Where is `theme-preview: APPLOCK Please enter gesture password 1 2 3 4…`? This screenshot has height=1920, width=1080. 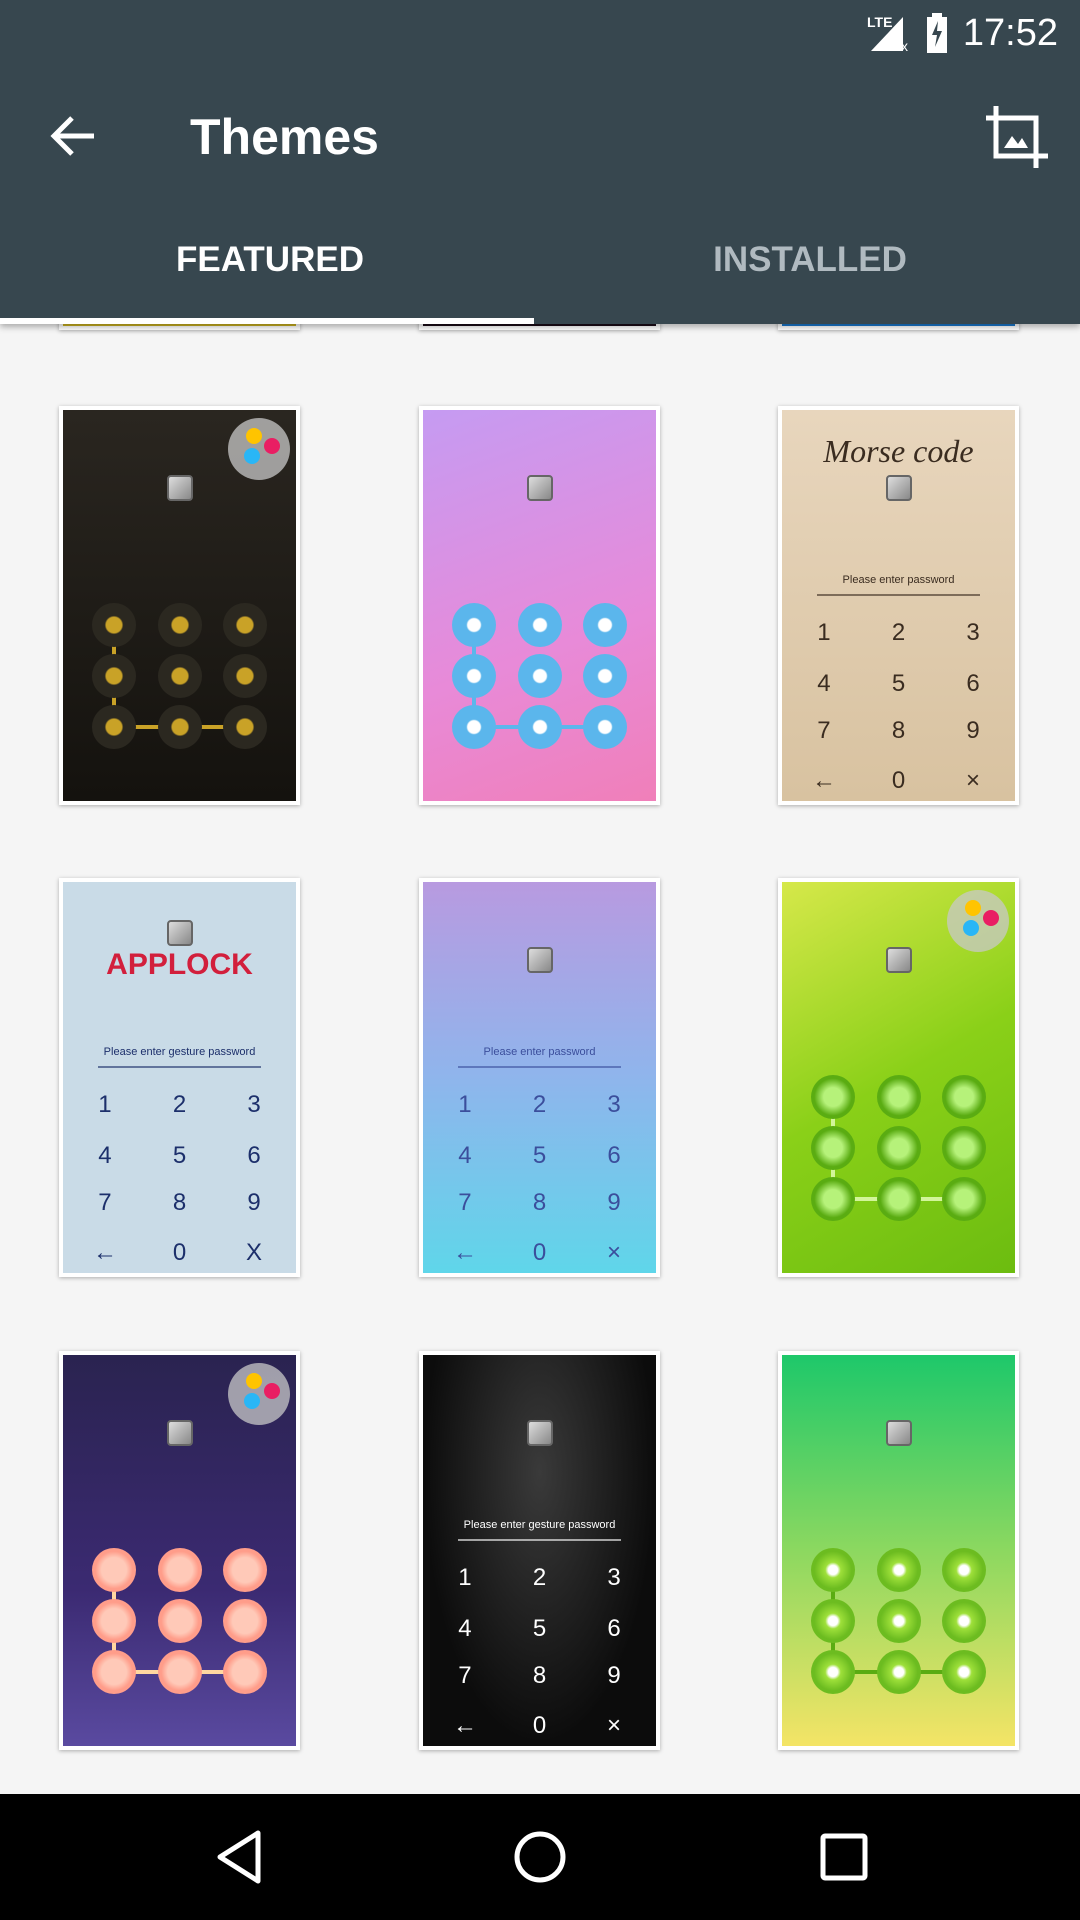
theme-preview: APPLOCK Please enter gesture password 1 2 3 4… is located at coordinates (179, 1077).